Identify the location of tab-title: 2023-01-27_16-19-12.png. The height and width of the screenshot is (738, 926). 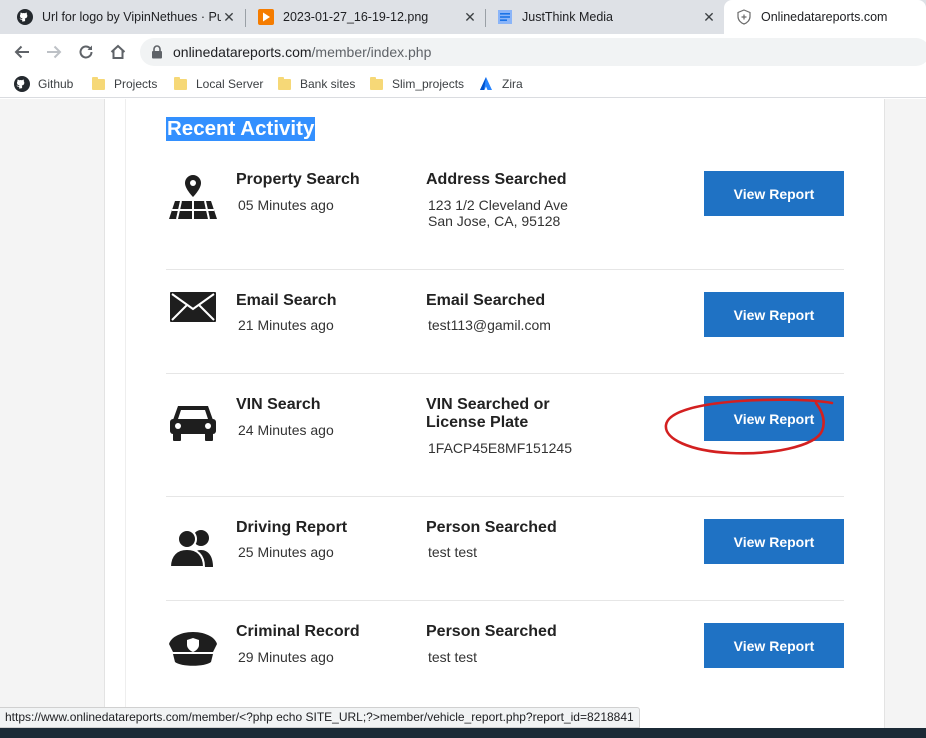
(356, 17).